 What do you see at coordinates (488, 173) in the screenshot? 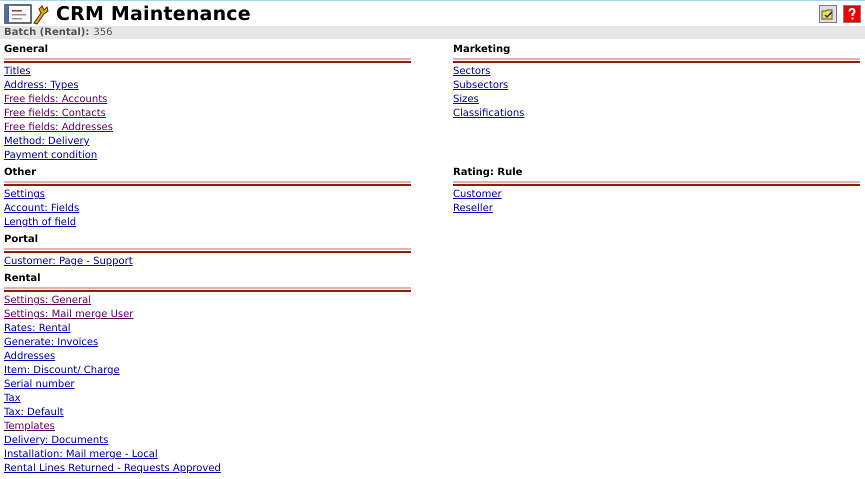
I see `section-heading: Rating: Rule` at bounding box center [488, 173].